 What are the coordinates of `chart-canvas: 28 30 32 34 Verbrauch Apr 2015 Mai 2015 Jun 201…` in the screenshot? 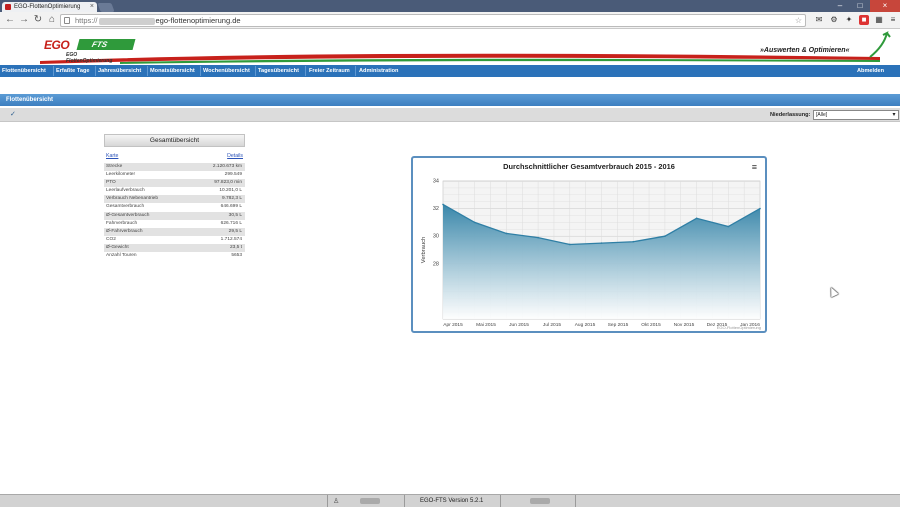 It's located at (591, 253).